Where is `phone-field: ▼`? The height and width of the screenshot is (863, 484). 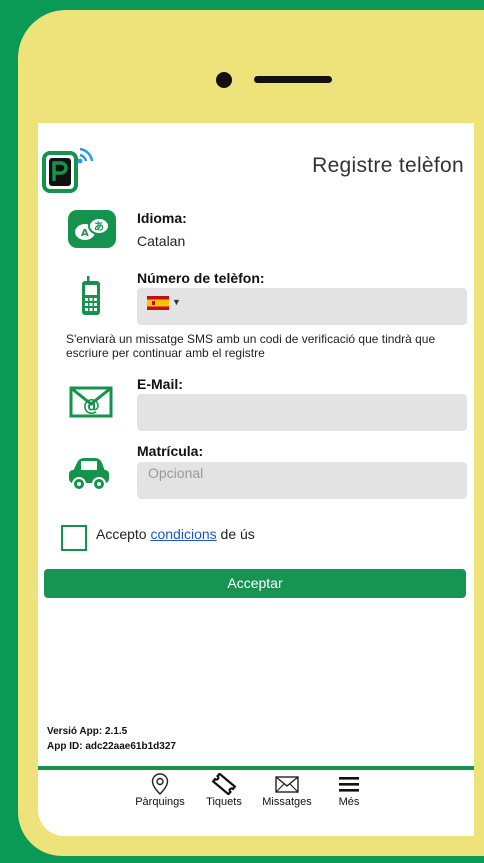
phone-field: ▼ is located at coordinates (302, 306).